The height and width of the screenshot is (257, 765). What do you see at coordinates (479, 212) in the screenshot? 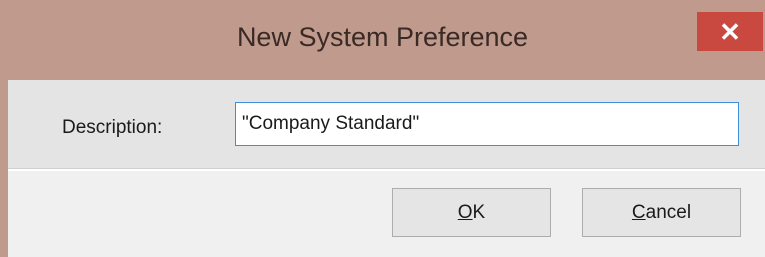
I see `ok-label-rest: K` at bounding box center [479, 212].